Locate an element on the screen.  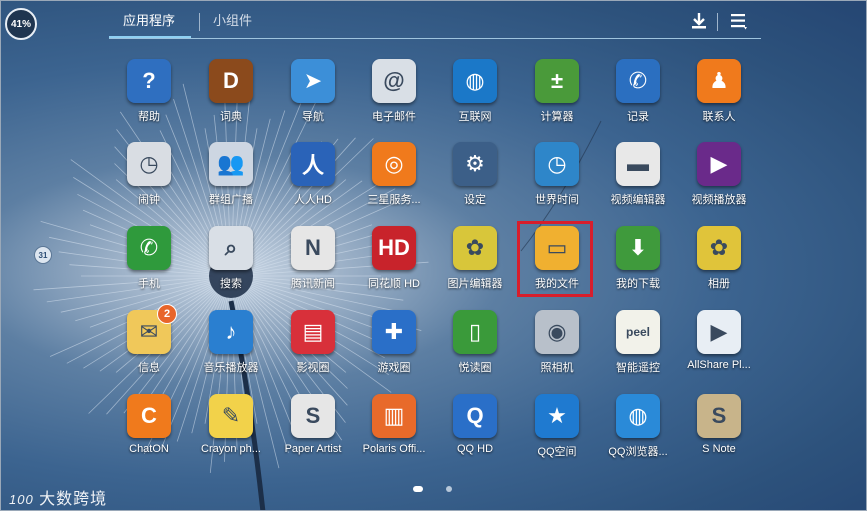
app-calculator: ± 计算器 is located at coordinates (557, 98).